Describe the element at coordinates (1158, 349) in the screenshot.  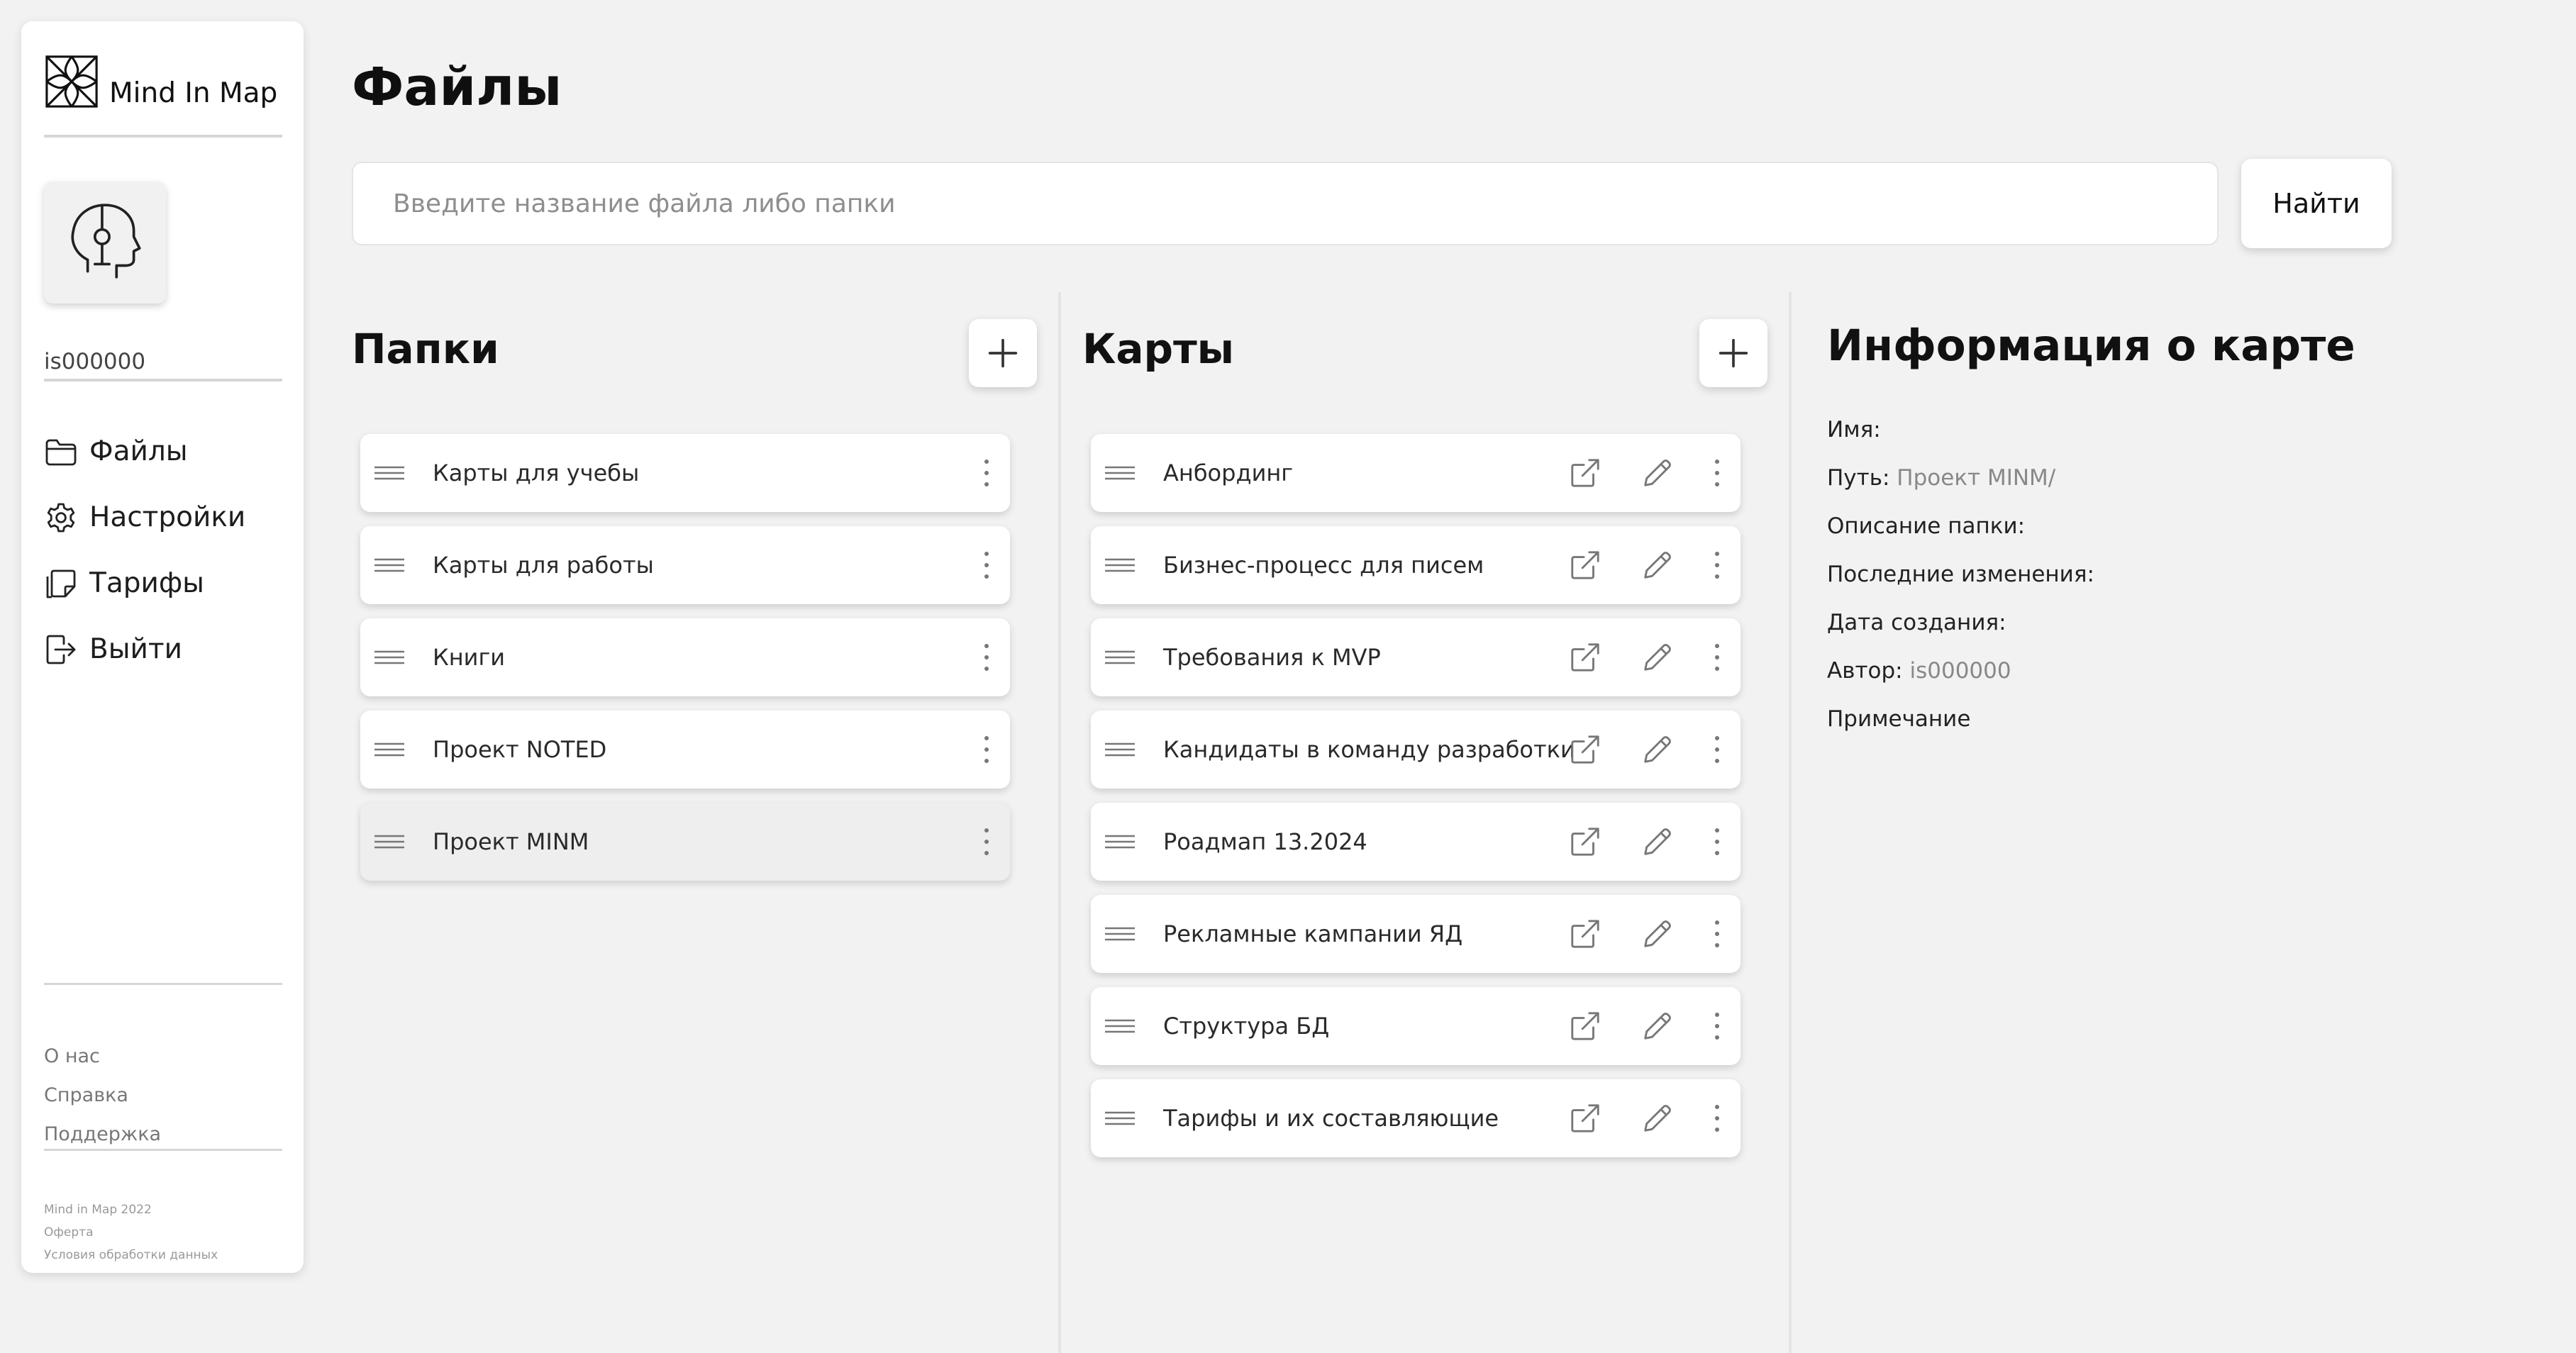
I see `maps-title: Карты` at that location.